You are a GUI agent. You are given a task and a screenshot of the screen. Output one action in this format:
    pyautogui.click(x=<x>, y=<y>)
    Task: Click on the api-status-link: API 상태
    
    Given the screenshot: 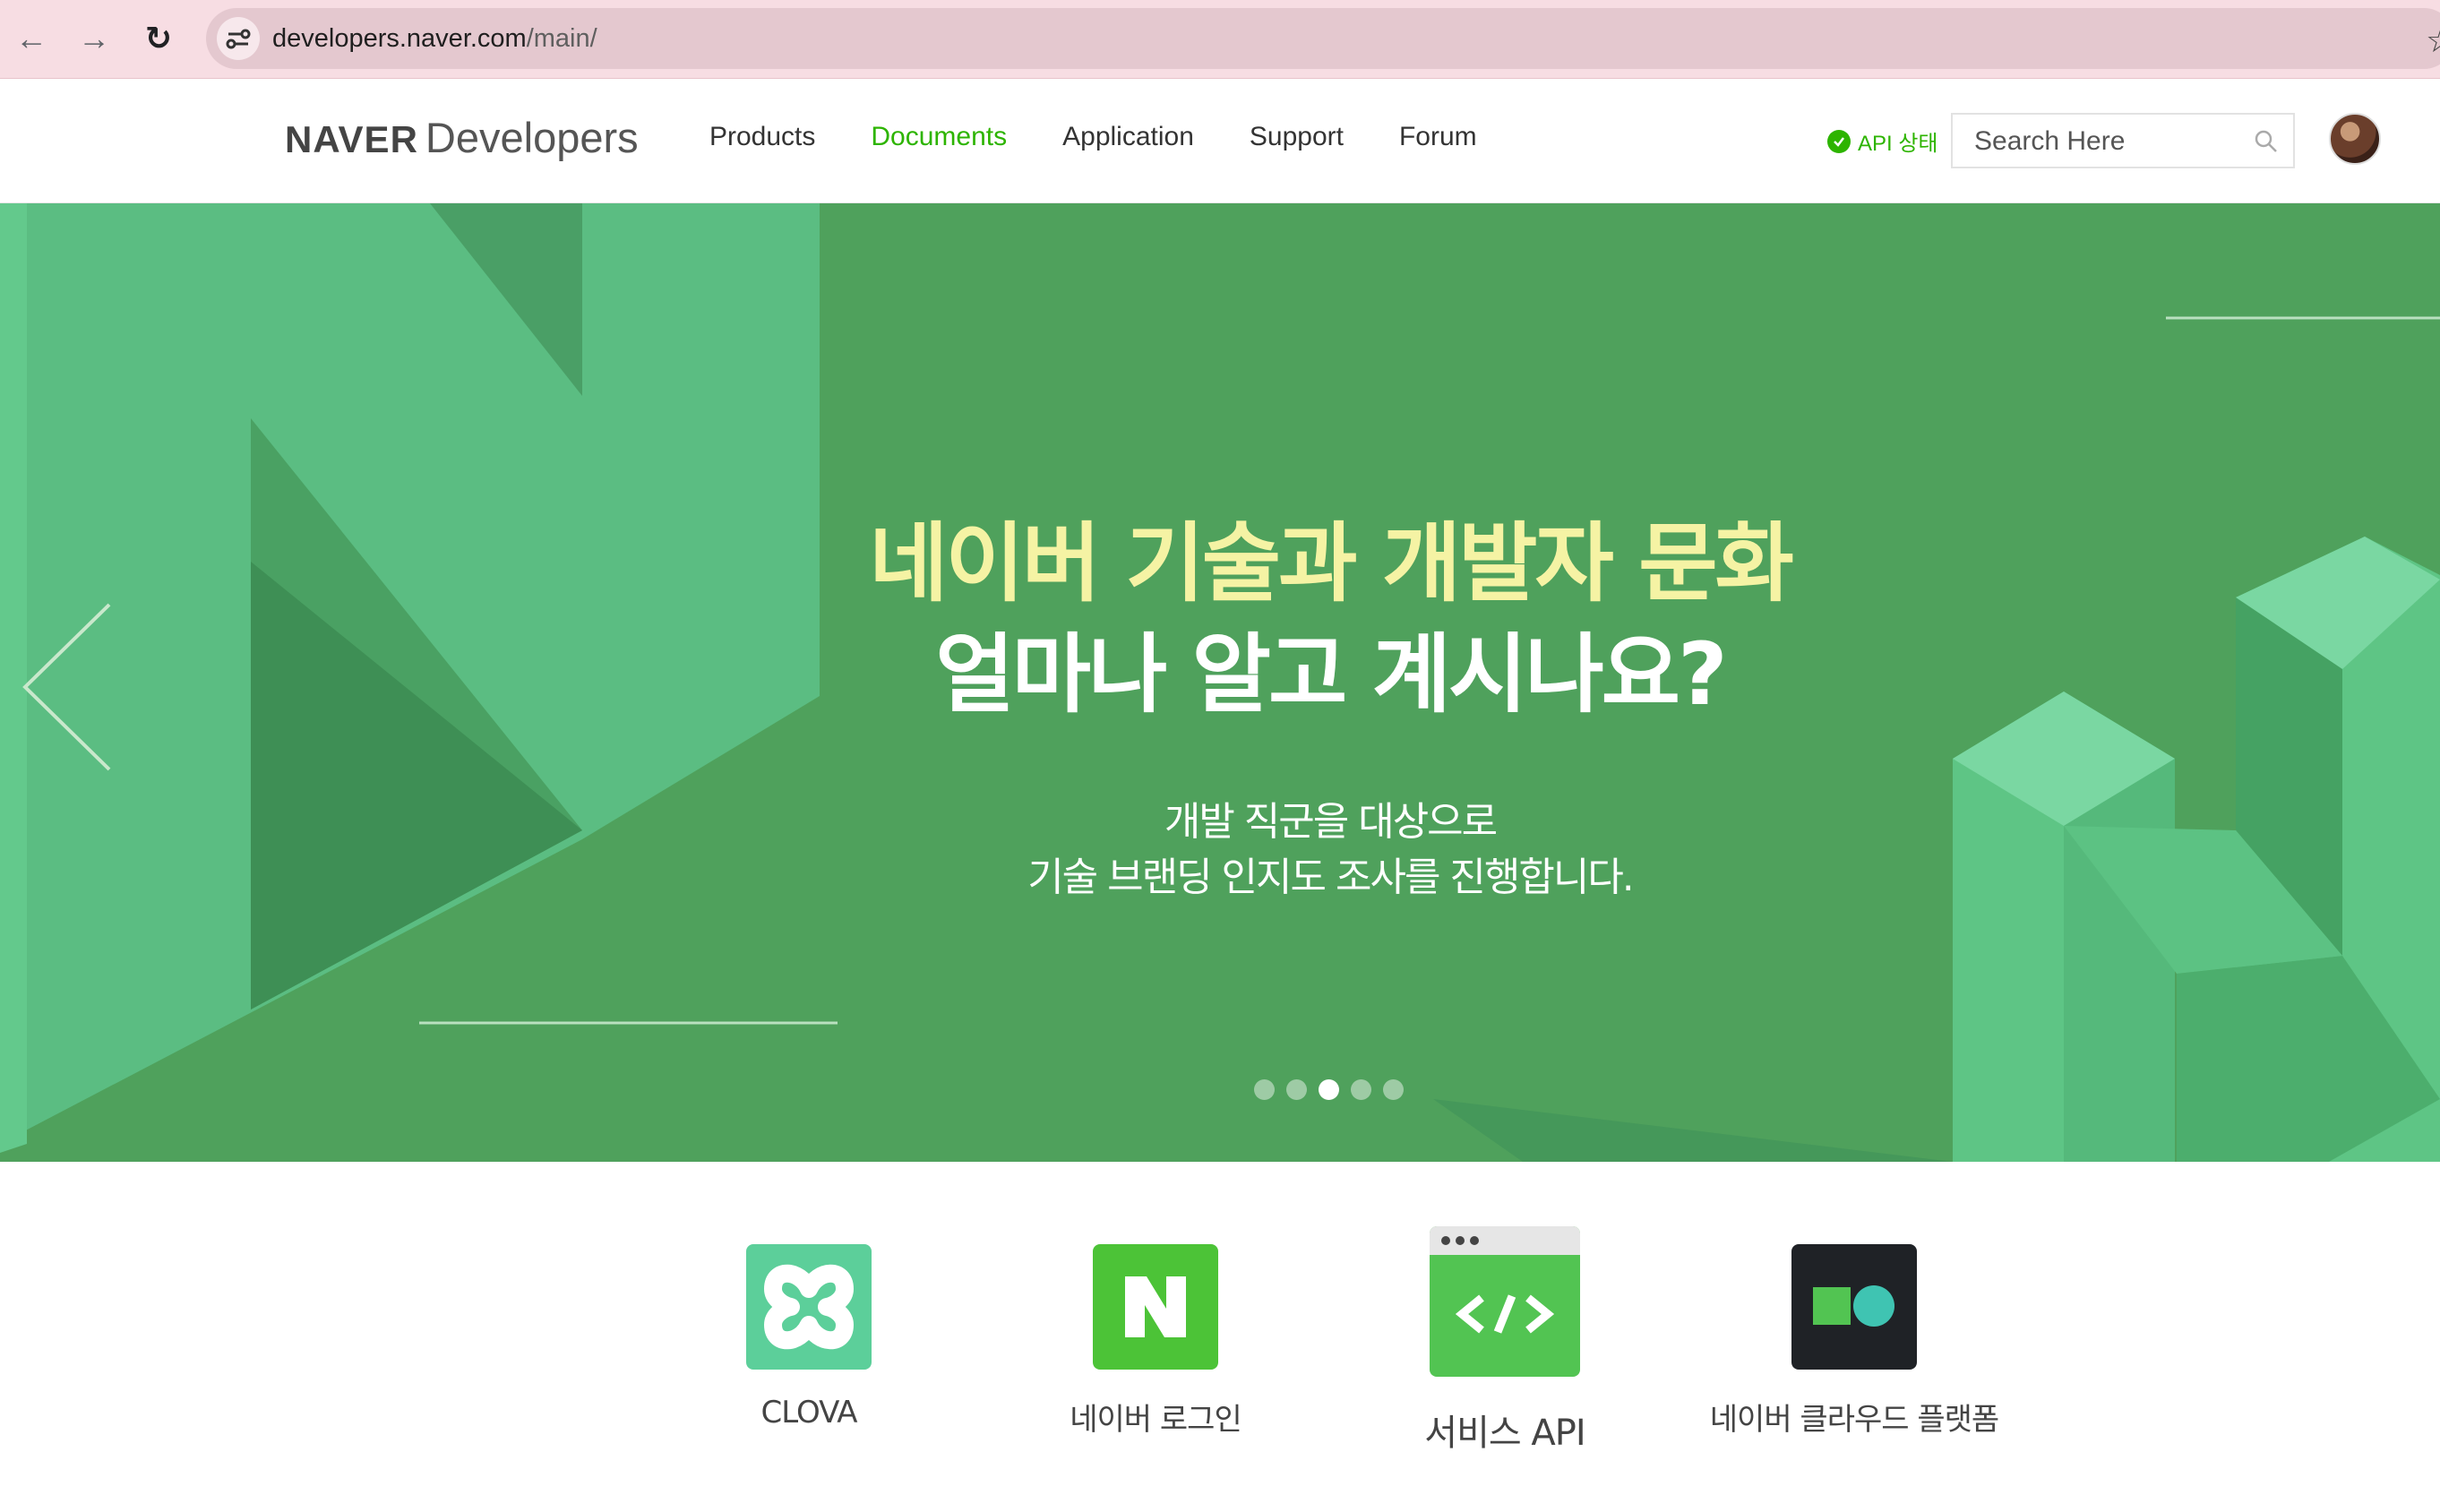 What is the action you would take?
    pyautogui.click(x=1883, y=141)
    